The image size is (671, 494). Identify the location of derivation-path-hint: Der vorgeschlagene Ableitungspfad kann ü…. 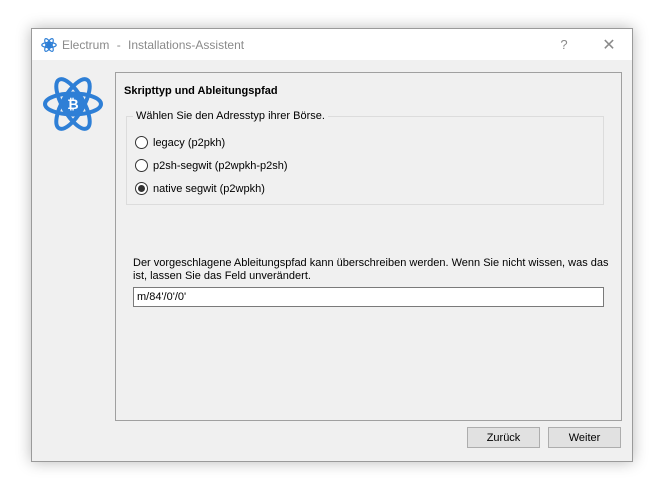
(371, 269).